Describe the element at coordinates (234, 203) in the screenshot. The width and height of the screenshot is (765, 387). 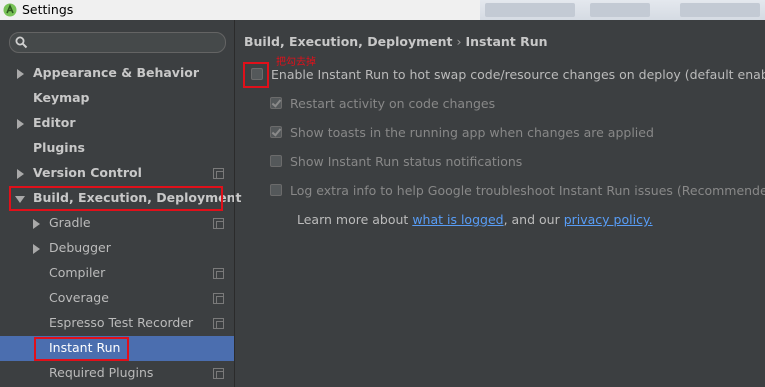
I see `sidebar-divider` at that location.